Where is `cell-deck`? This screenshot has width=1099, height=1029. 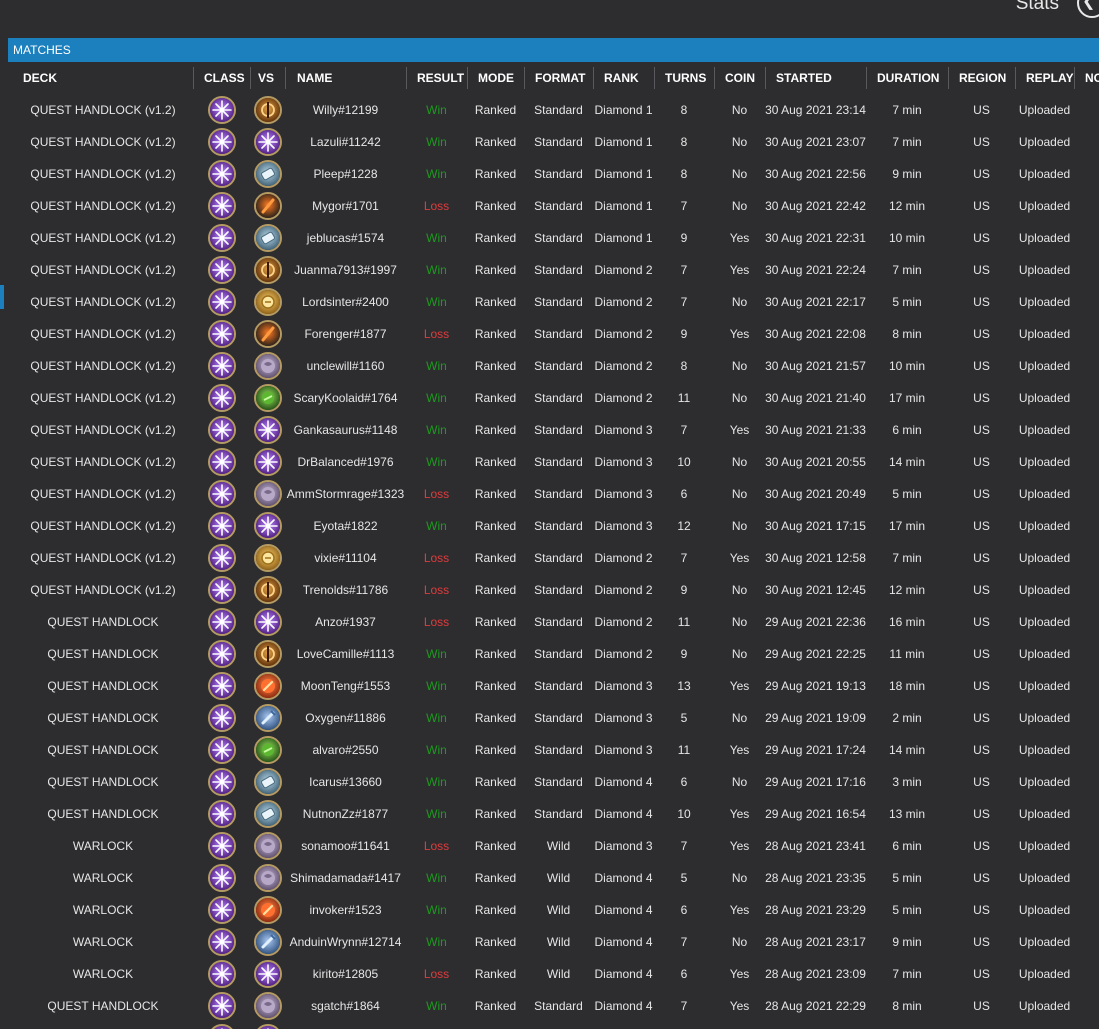 cell-deck is located at coordinates (103, 1025).